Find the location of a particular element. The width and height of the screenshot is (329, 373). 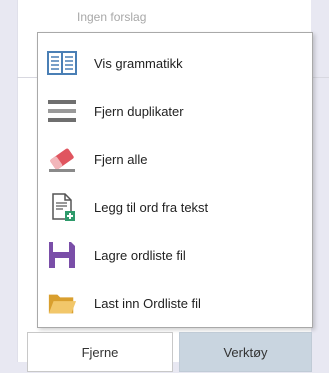

menu-item-label: Last inn Ordliste fil is located at coordinates (147, 303).